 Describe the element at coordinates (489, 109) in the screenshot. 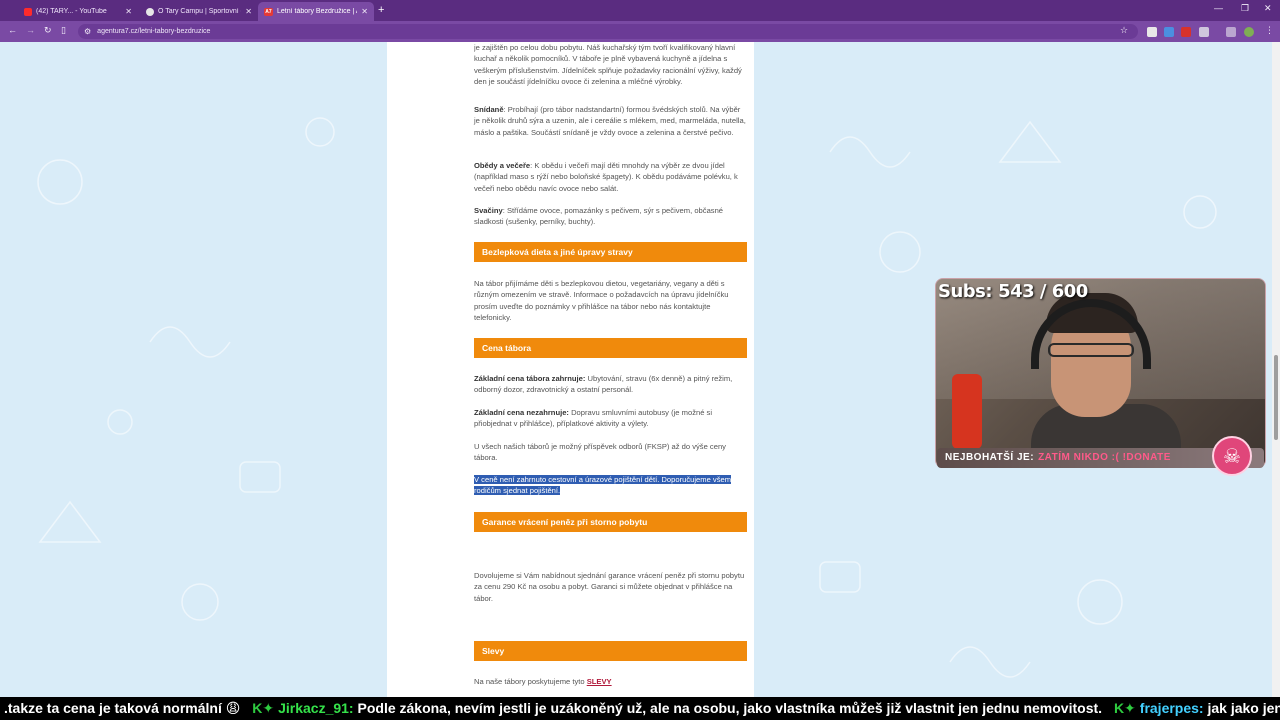

I see `breakfast-label: Snídaně` at that location.